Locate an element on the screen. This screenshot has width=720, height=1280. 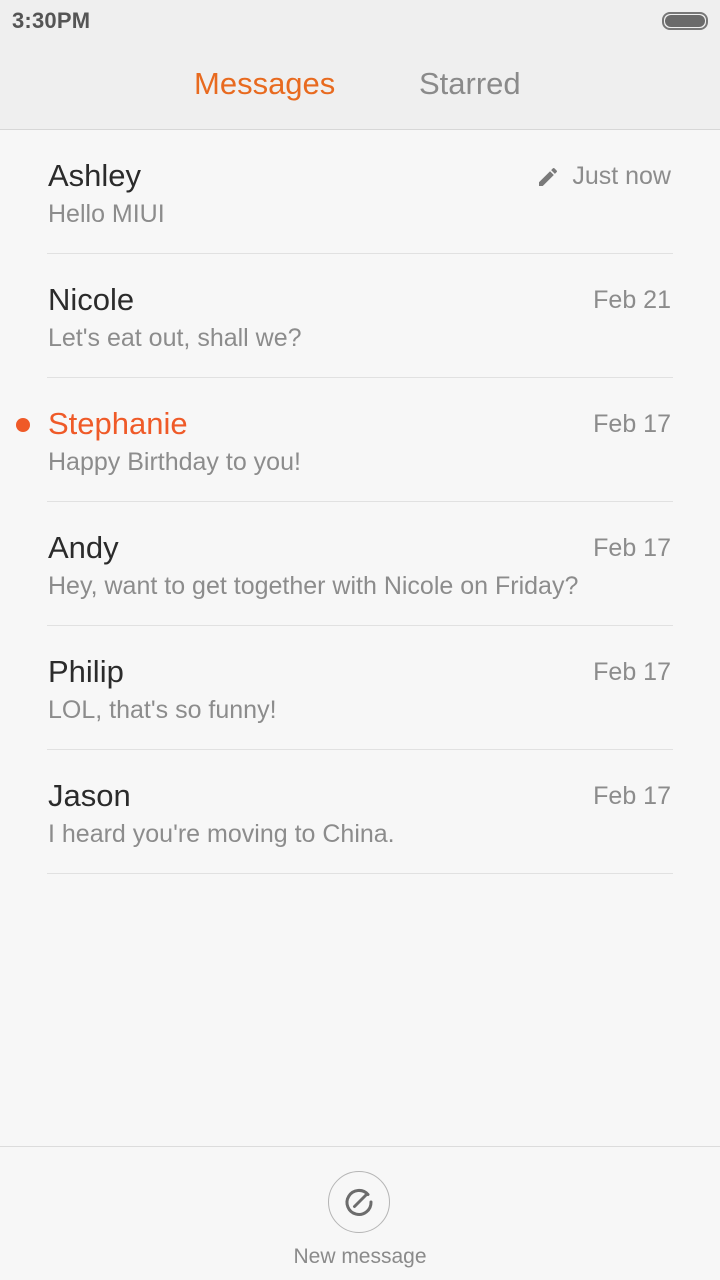
battery-icon is located at coordinates (685, 21).